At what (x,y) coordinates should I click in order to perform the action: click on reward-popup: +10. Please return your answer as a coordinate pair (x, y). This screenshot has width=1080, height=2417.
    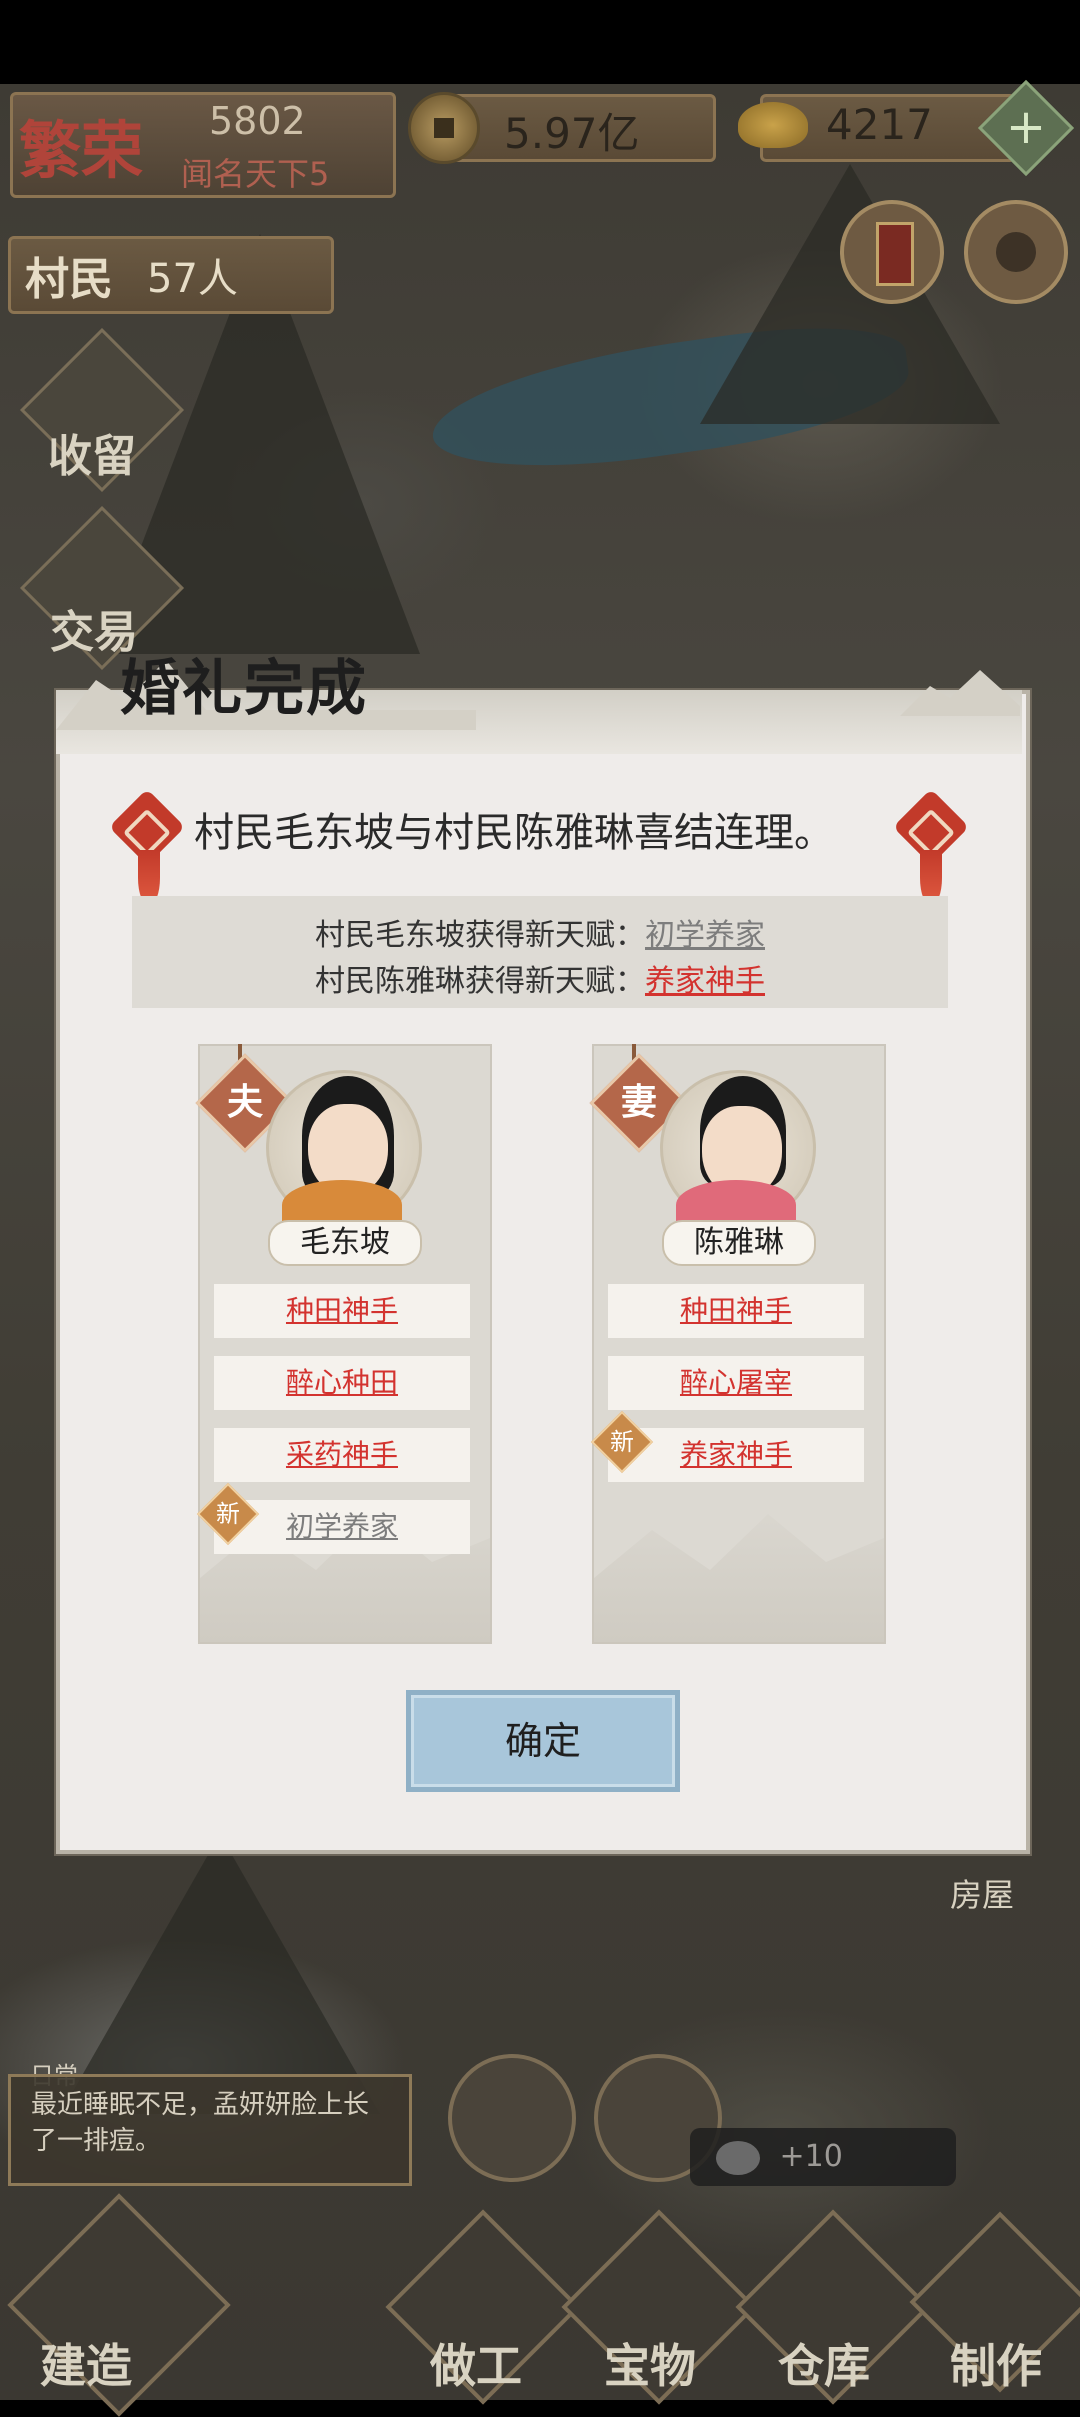
    Looking at the image, I should click on (823, 2157).